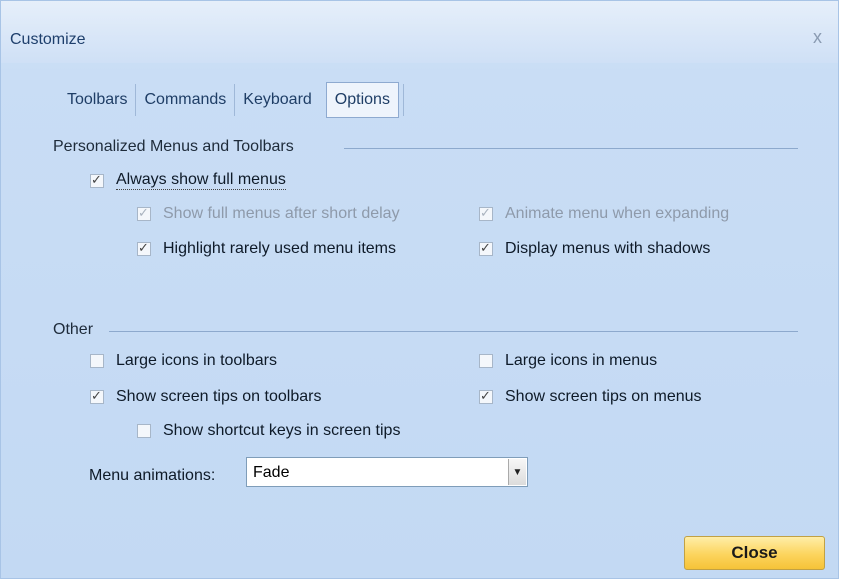 This screenshot has height=581, width=841. Describe the element at coordinates (196, 360) in the screenshot. I see `large-icons-toolbars-label: Large icons in toolbars` at that location.